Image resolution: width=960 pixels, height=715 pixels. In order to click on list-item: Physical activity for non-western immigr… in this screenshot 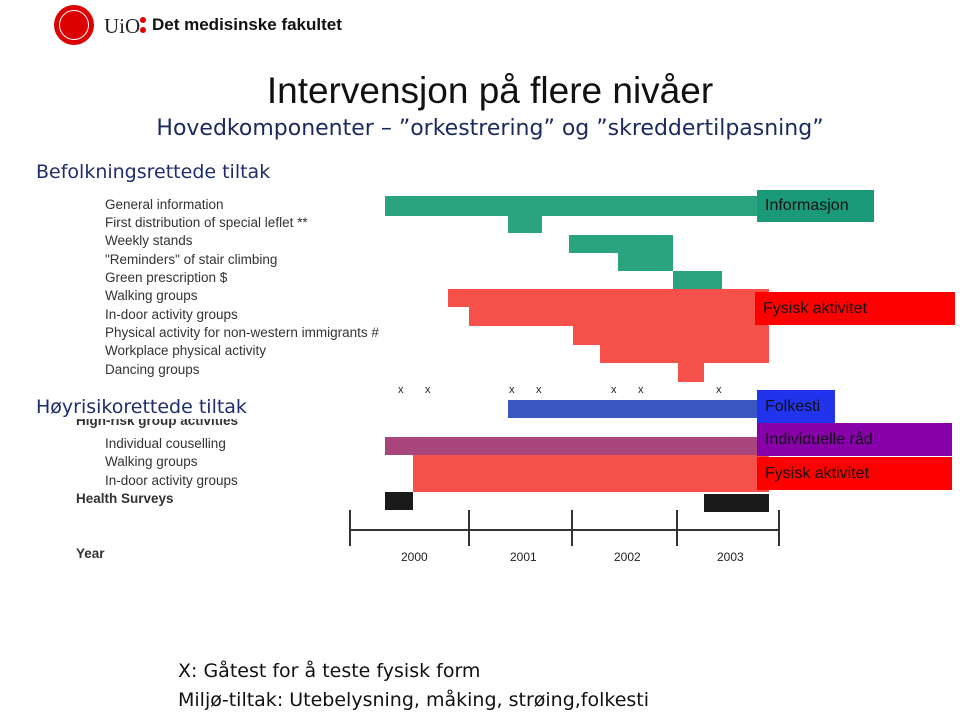, I will do `click(242, 332)`.